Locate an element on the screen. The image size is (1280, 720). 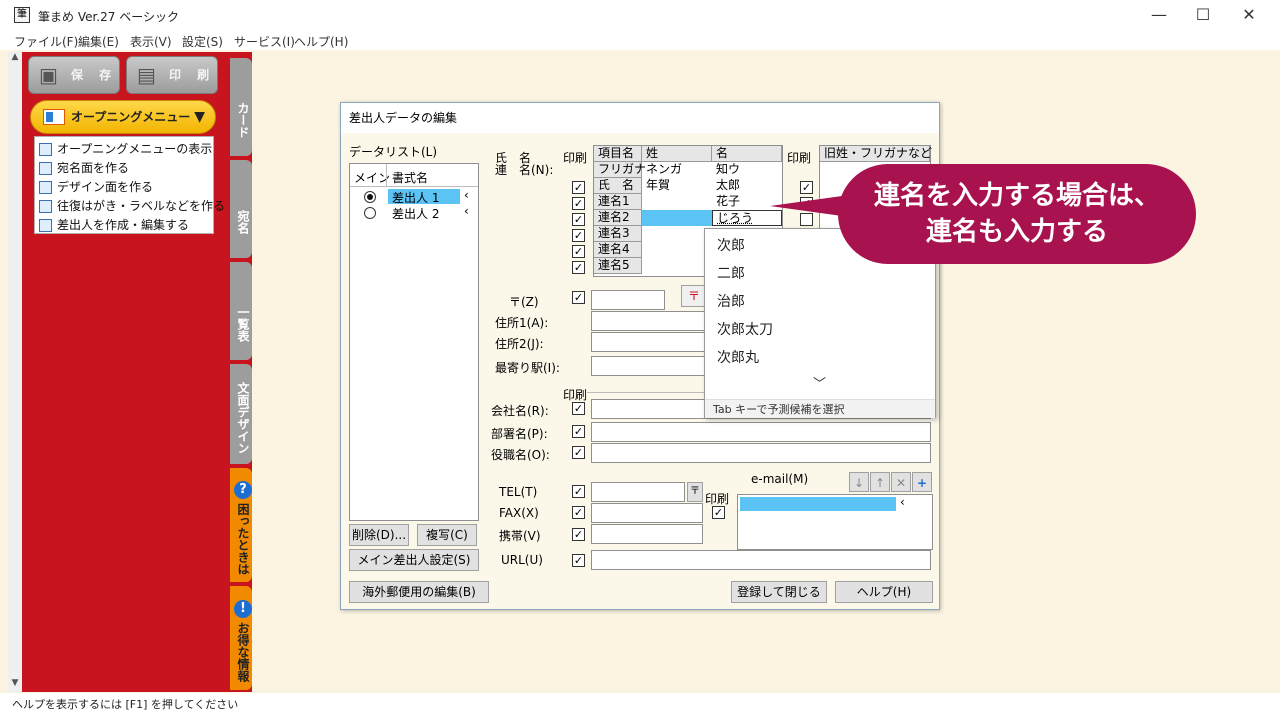
print-header-fax: 印刷 is located at coordinates (717, 499).